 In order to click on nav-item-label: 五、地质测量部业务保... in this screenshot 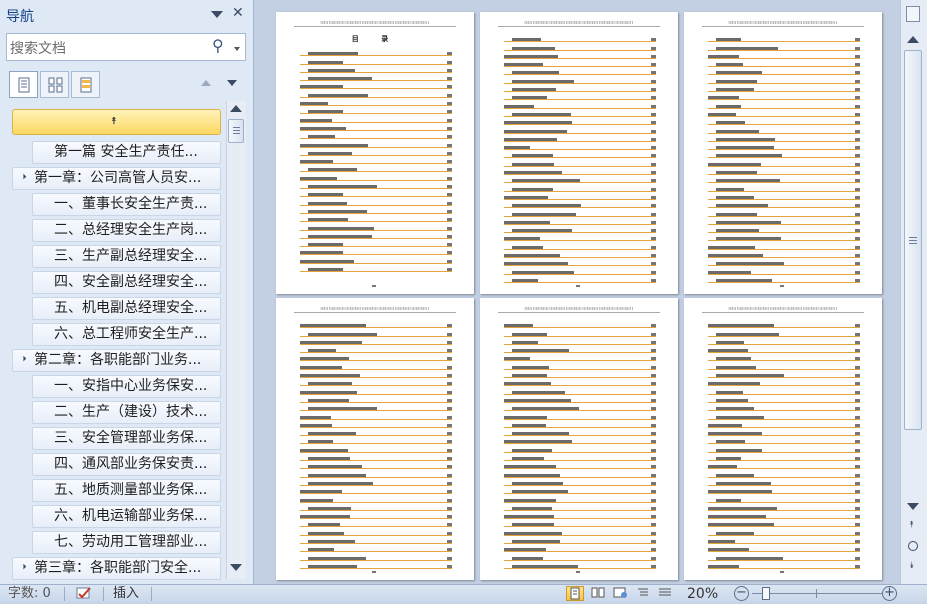, I will do `click(131, 490)`.